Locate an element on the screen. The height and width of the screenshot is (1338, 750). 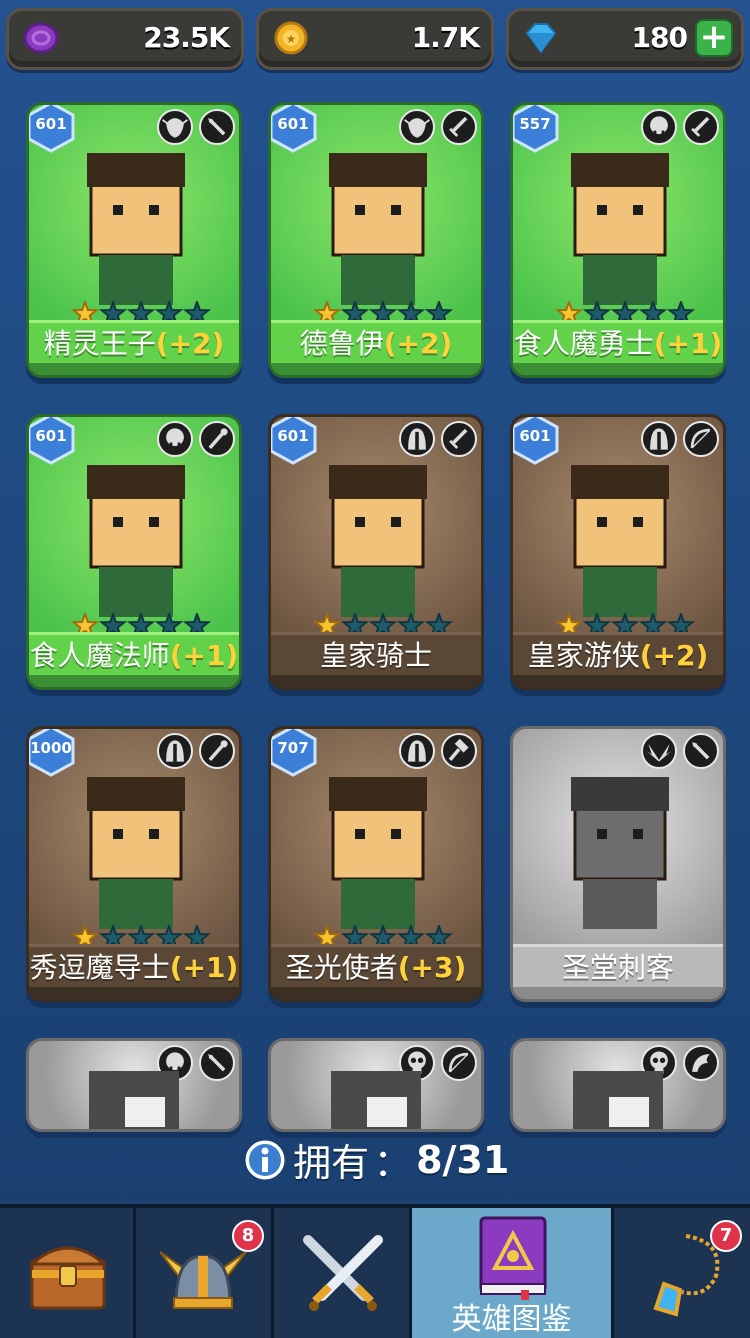
hero-name: 德鲁伊 is located at coordinates (341, 343).